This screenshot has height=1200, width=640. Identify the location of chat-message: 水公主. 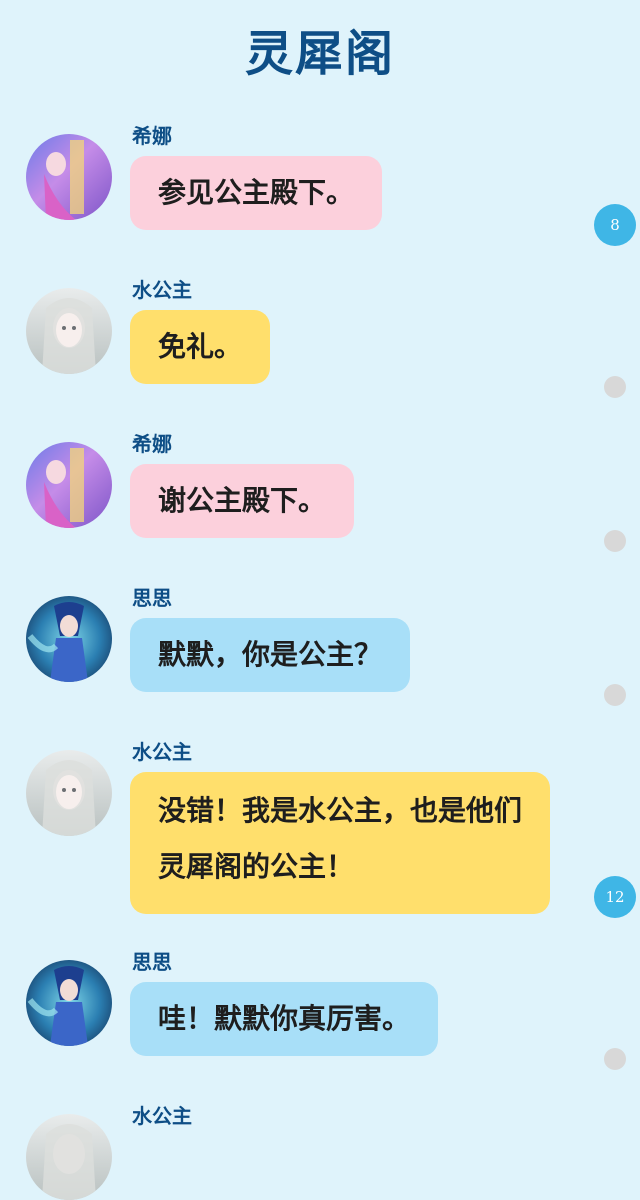
(320, 1150).